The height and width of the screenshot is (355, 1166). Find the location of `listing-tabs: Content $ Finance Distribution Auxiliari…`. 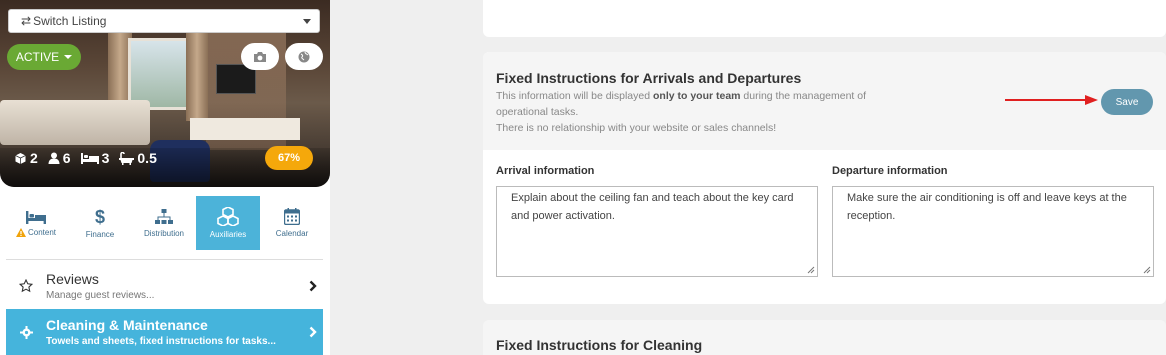

listing-tabs: Content $ Finance Distribution Auxiliari… is located at coordinates (164, 223).